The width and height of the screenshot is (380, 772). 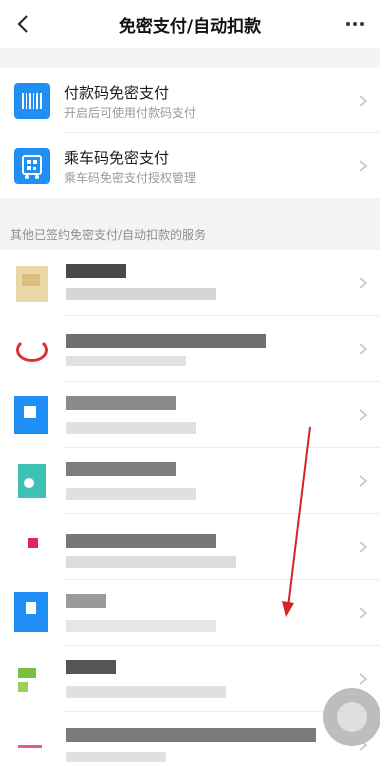 I want to click on assistive-touch-button, so click(x=351, y=717).